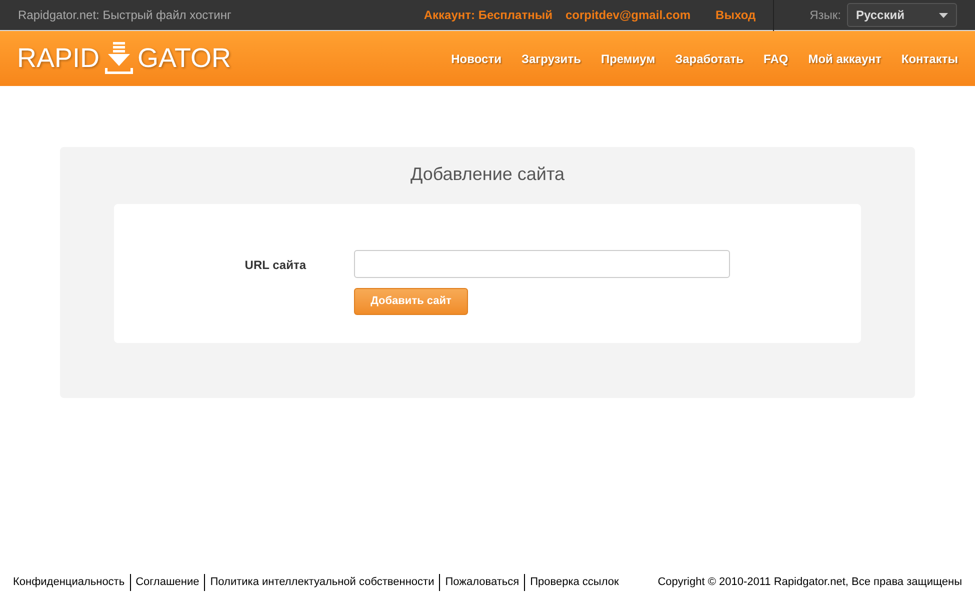  What do you see at coordinates (571, 582) in the screenshot?
I see `footer-link: Проверка ссылок` at bounding box center [571, 582].